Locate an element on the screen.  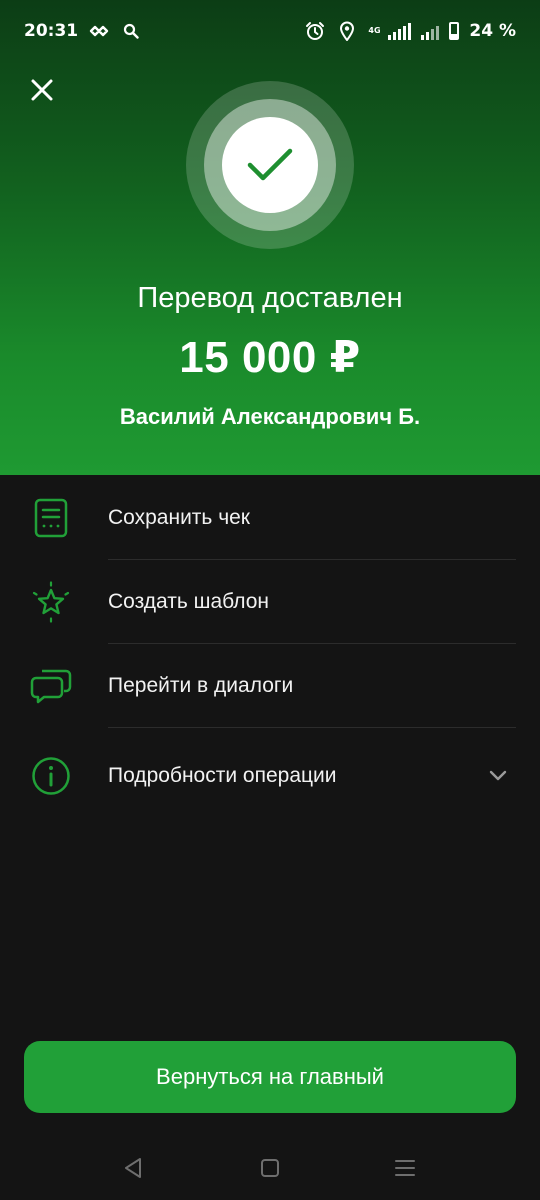
return-home-button: Вернуться на главный is located at coordinates (270, 1077).